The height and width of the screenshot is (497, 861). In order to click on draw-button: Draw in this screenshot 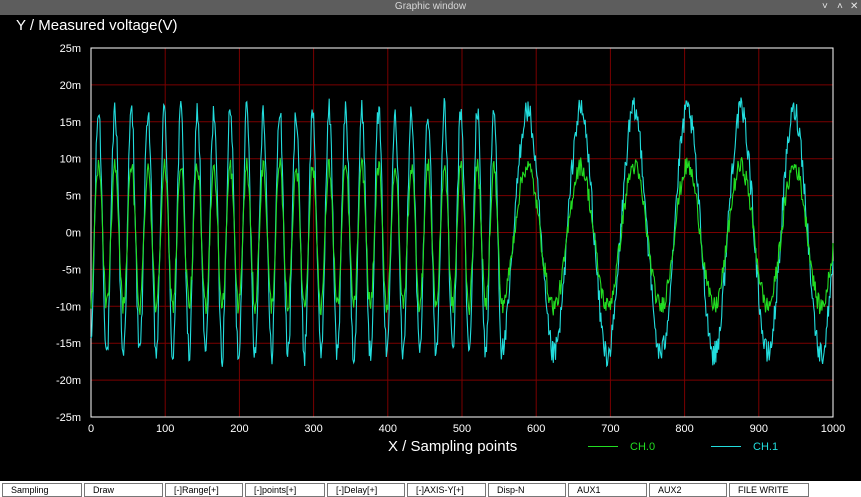, I will do `click(123, 490)`.